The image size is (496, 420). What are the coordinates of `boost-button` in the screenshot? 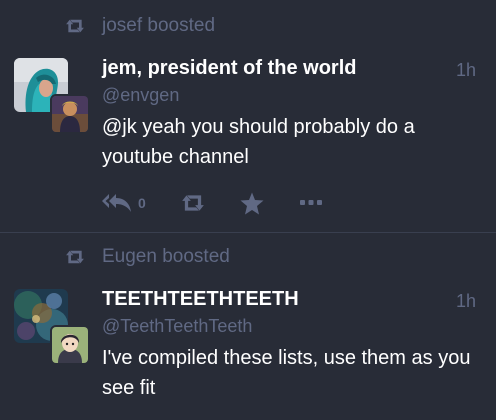 It's located at (193, 203).